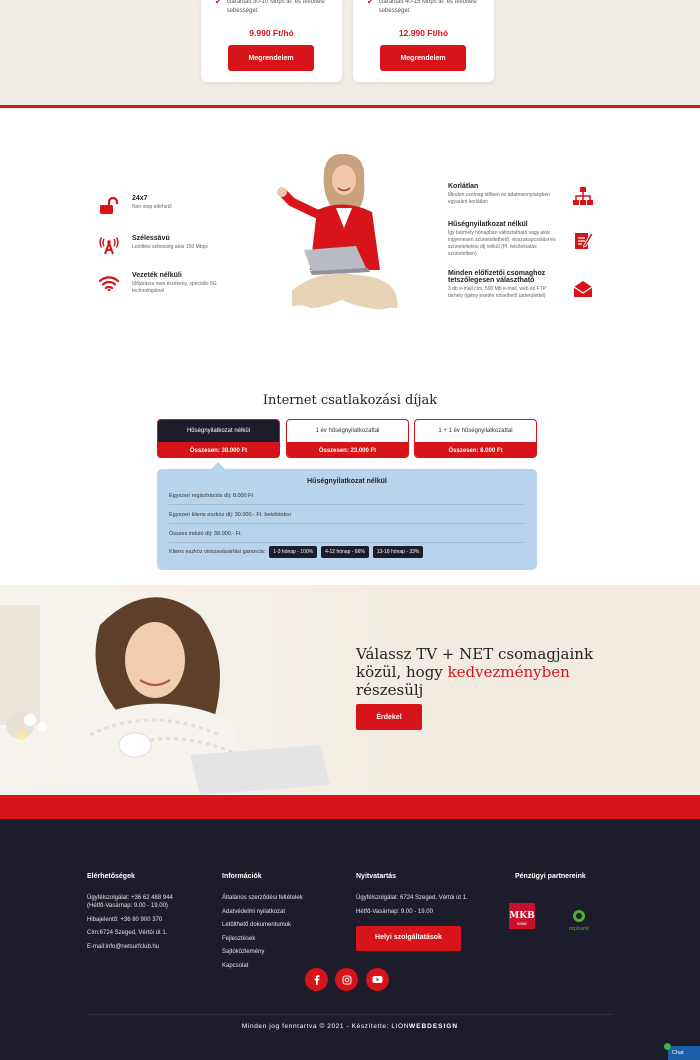 The image size is (700, 1060). What do you see at coordinates (347, 431) in the screenshot?
I see `tab-label: 1 év hűségnyilatkozattal` at bounding box center [347, 431].